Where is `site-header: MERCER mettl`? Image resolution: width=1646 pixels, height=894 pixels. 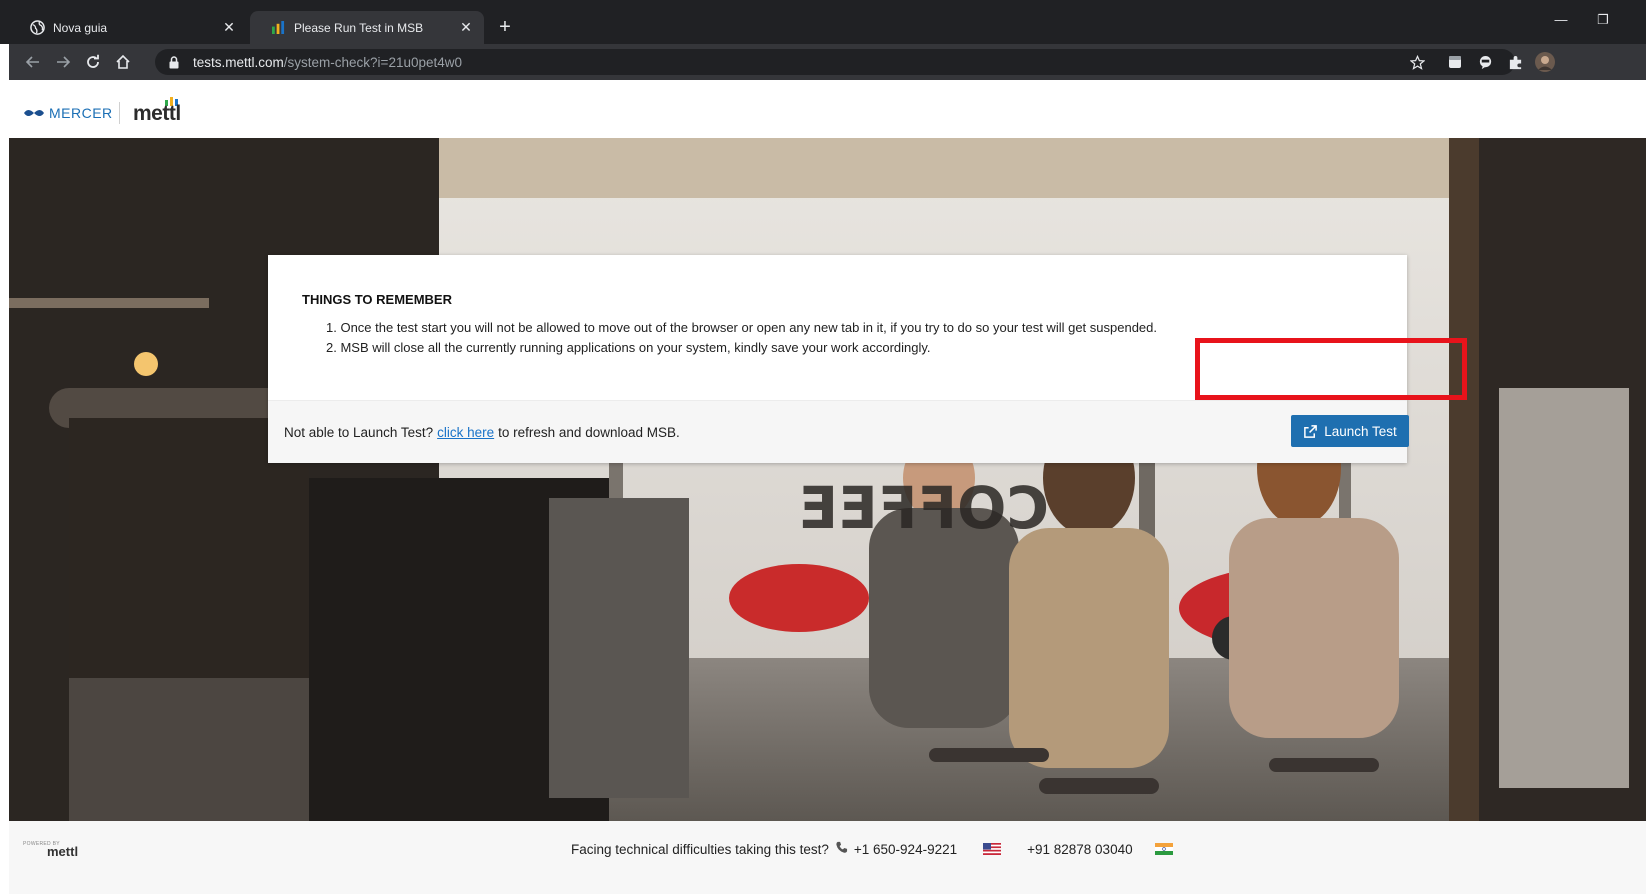 site-header: MERCER mettl is located at coordinates (827, 109).